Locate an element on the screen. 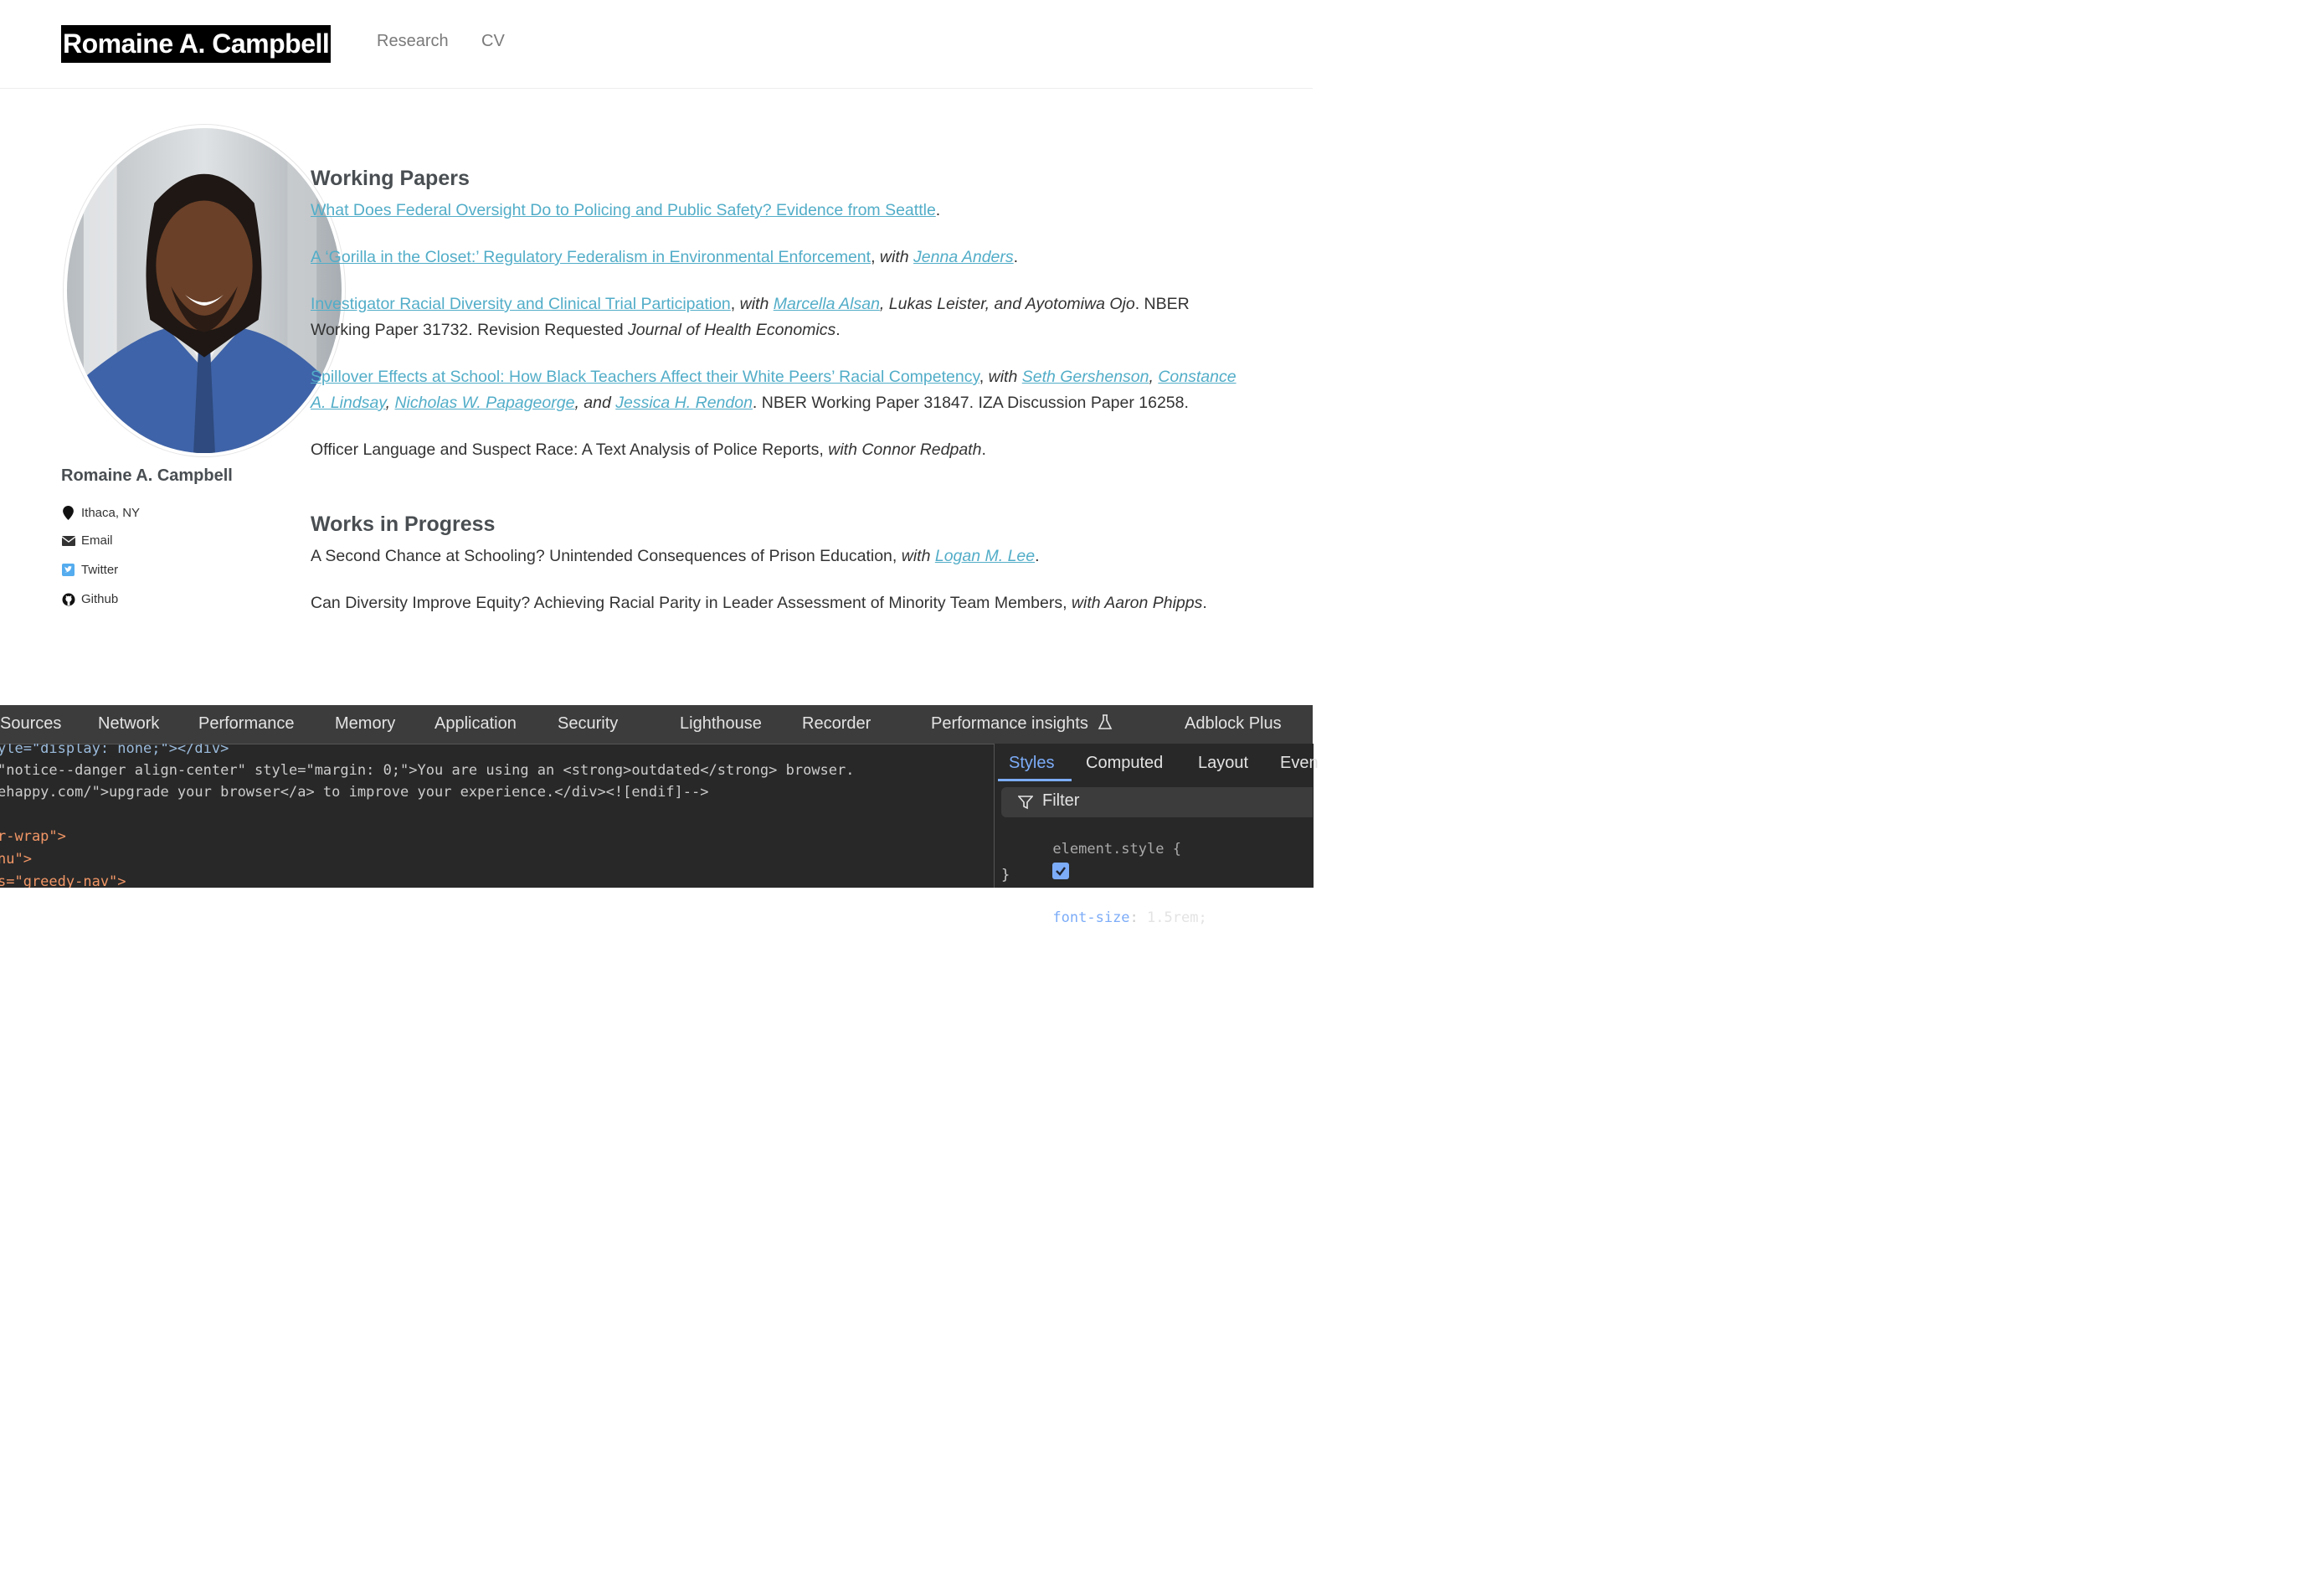 The width and height of the screenshot is (2324, 1571). github-icon is located at coordinates (68, 599).